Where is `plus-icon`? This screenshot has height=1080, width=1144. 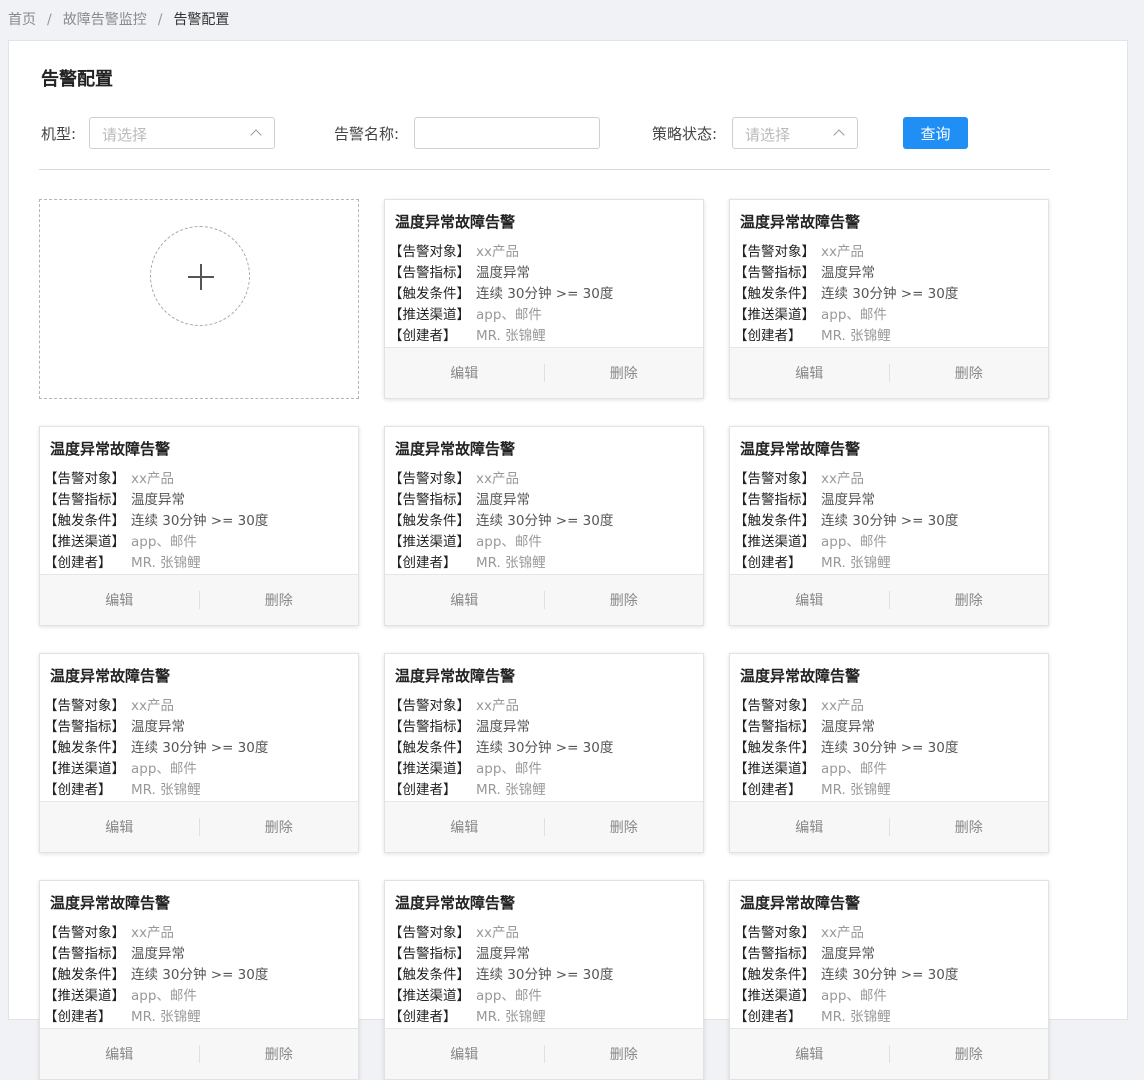 plus-icon is located at coordinates (200, 276).